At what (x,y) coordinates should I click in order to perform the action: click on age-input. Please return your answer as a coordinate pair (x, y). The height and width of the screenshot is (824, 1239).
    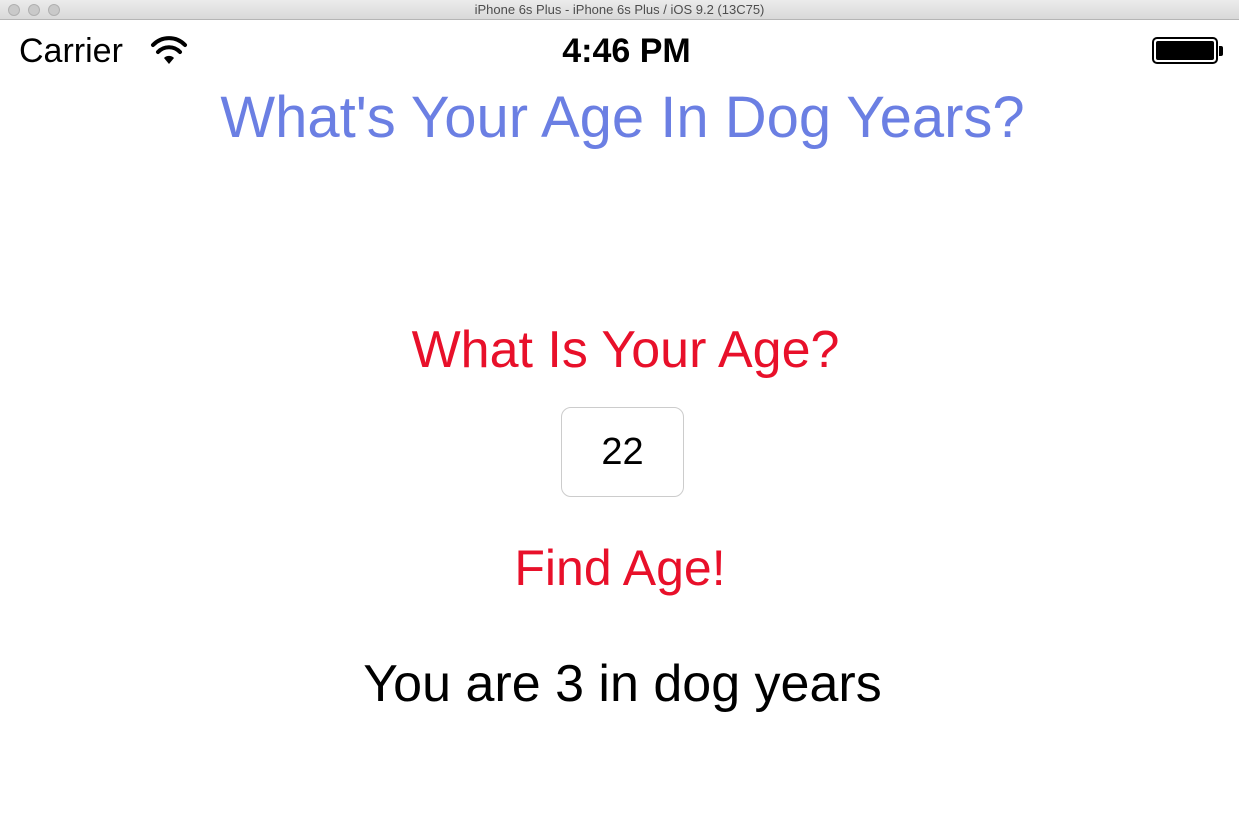
    Looking at the image, I should click on (622, 452).